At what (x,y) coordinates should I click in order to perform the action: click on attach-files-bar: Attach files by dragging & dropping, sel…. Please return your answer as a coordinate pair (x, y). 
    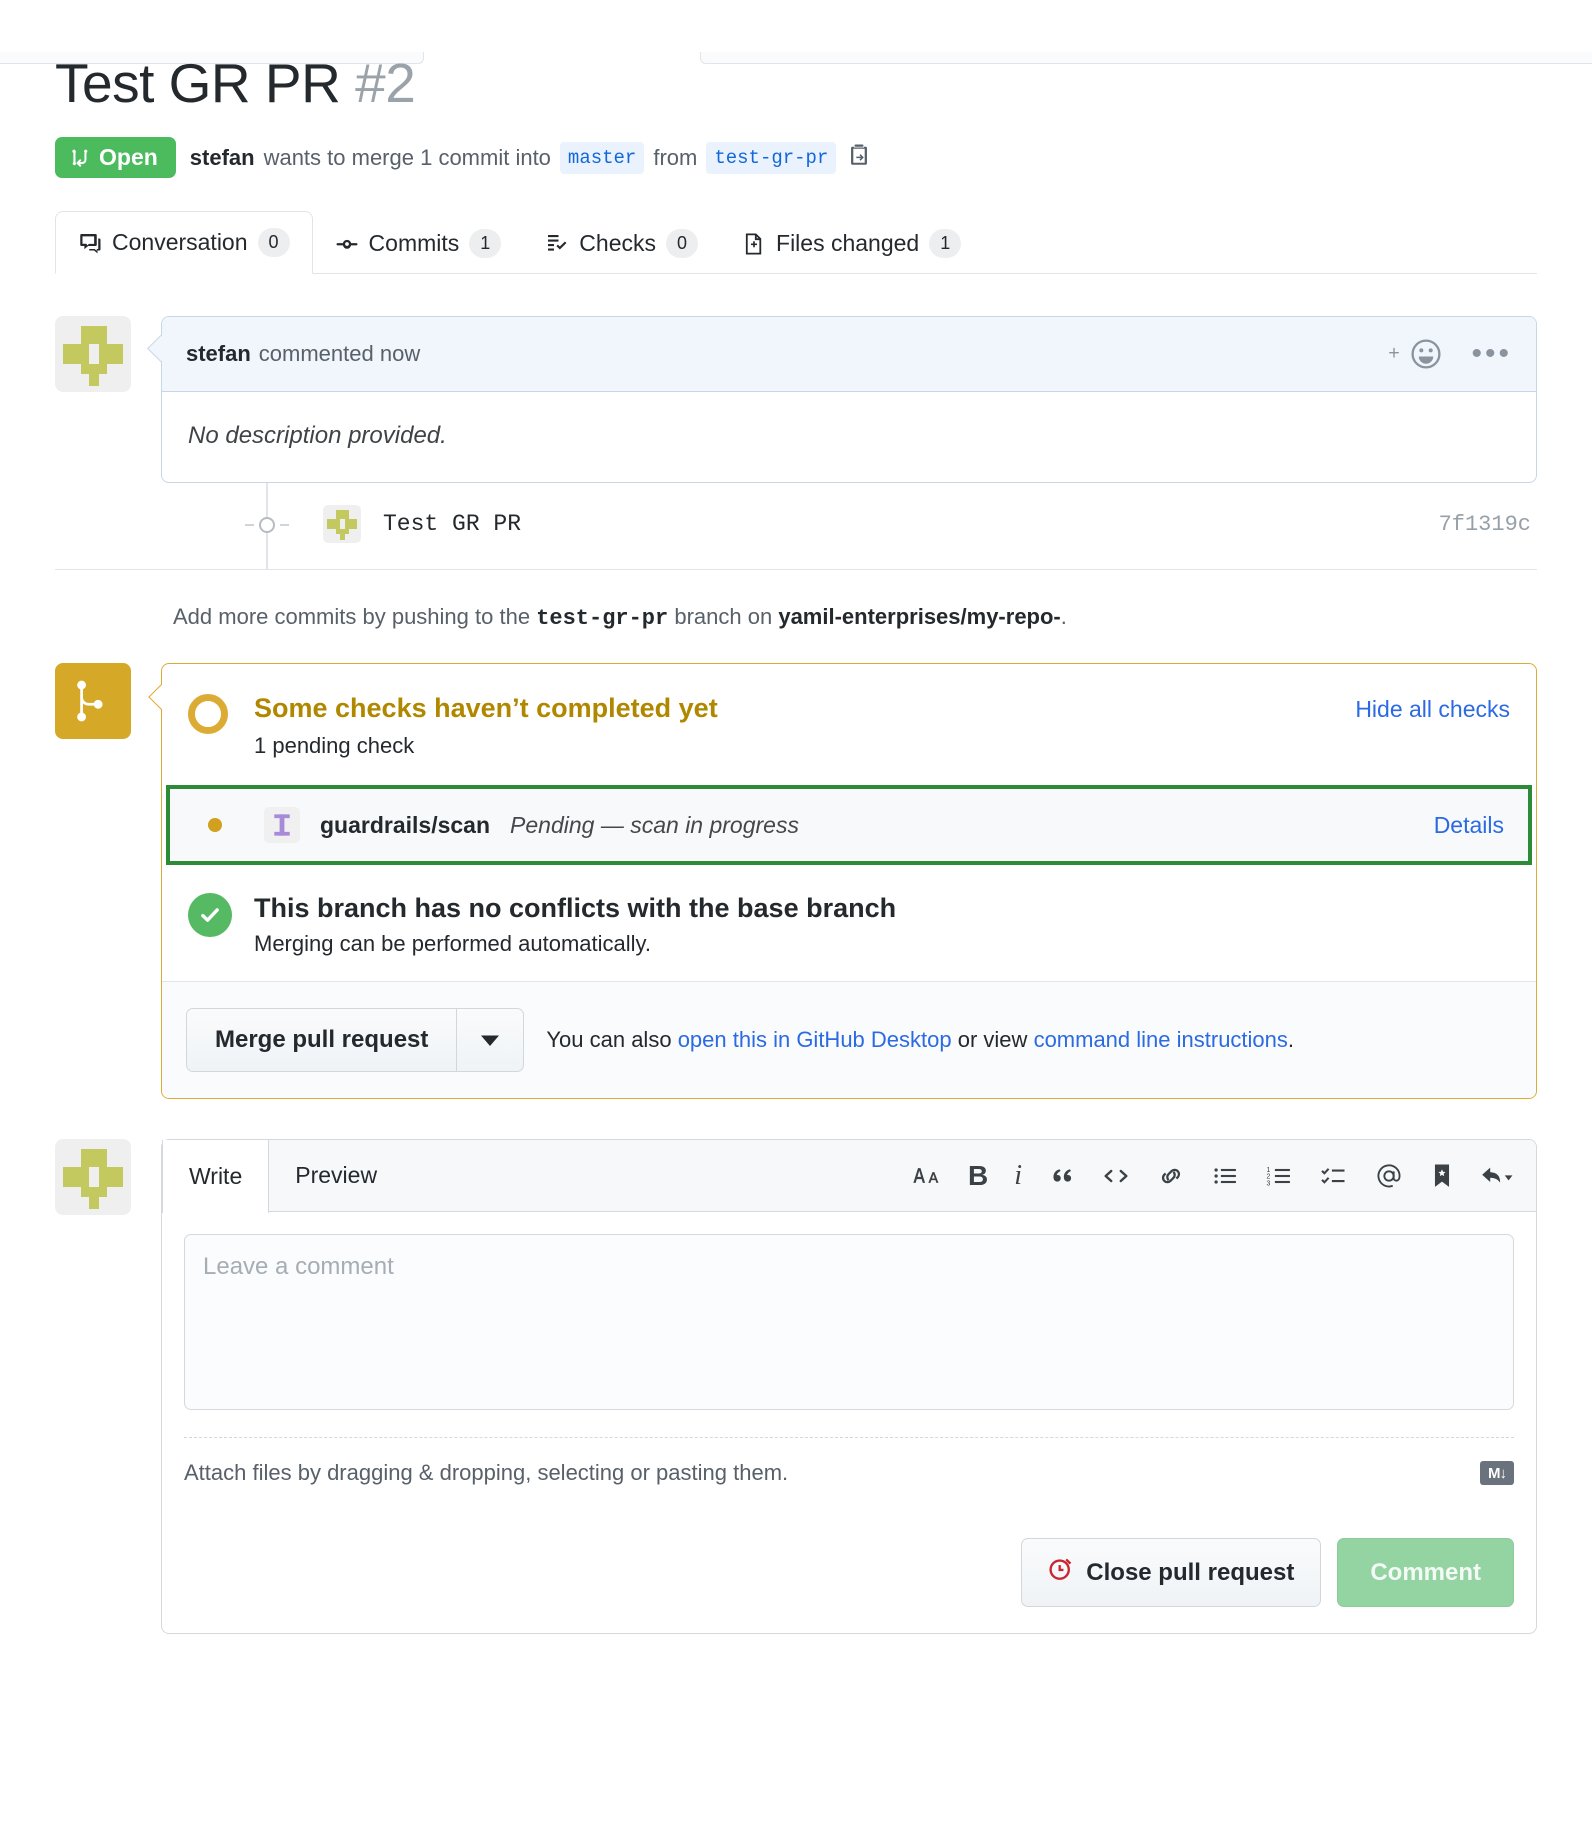
    Looking at the image, I should click on (849, 1473).